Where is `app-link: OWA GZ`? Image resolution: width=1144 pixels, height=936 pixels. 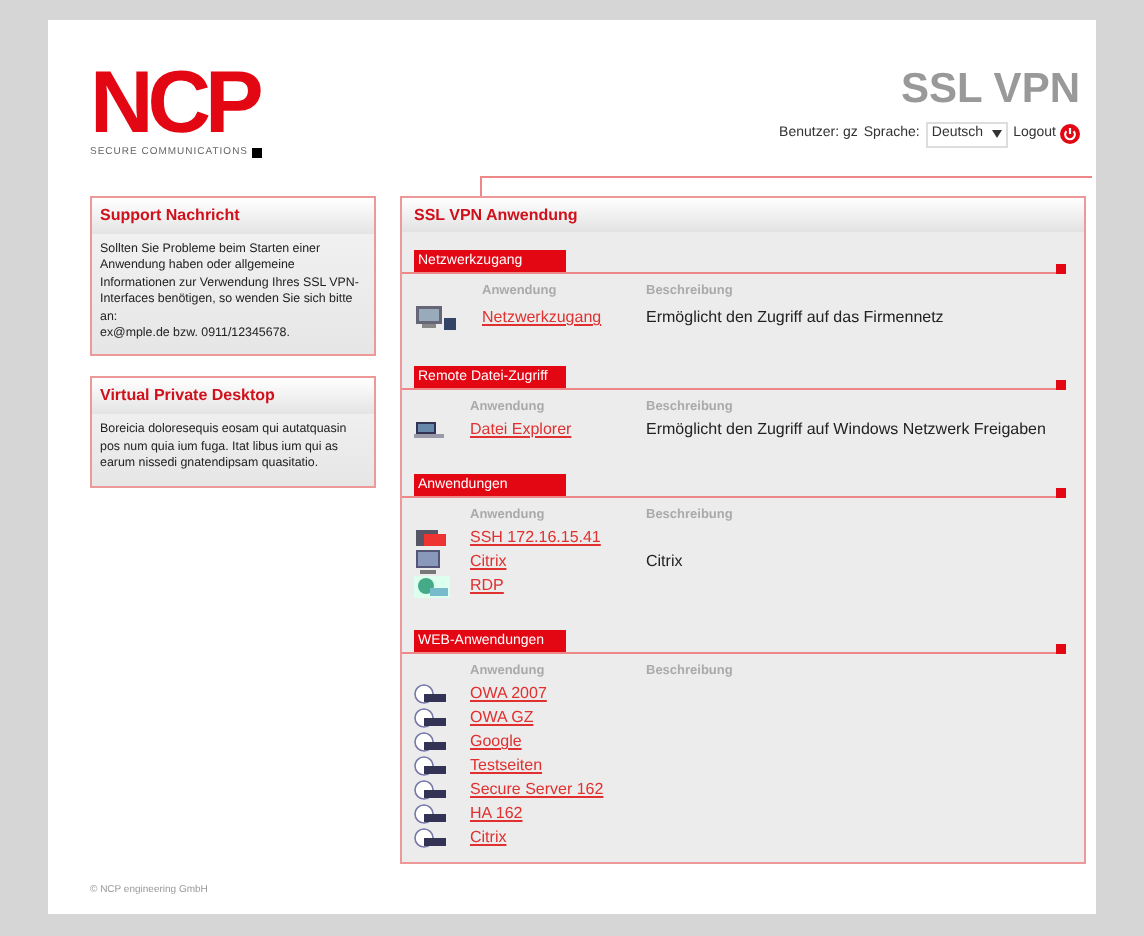
app-link: OWA GZ is located at coordinates (502, 718).